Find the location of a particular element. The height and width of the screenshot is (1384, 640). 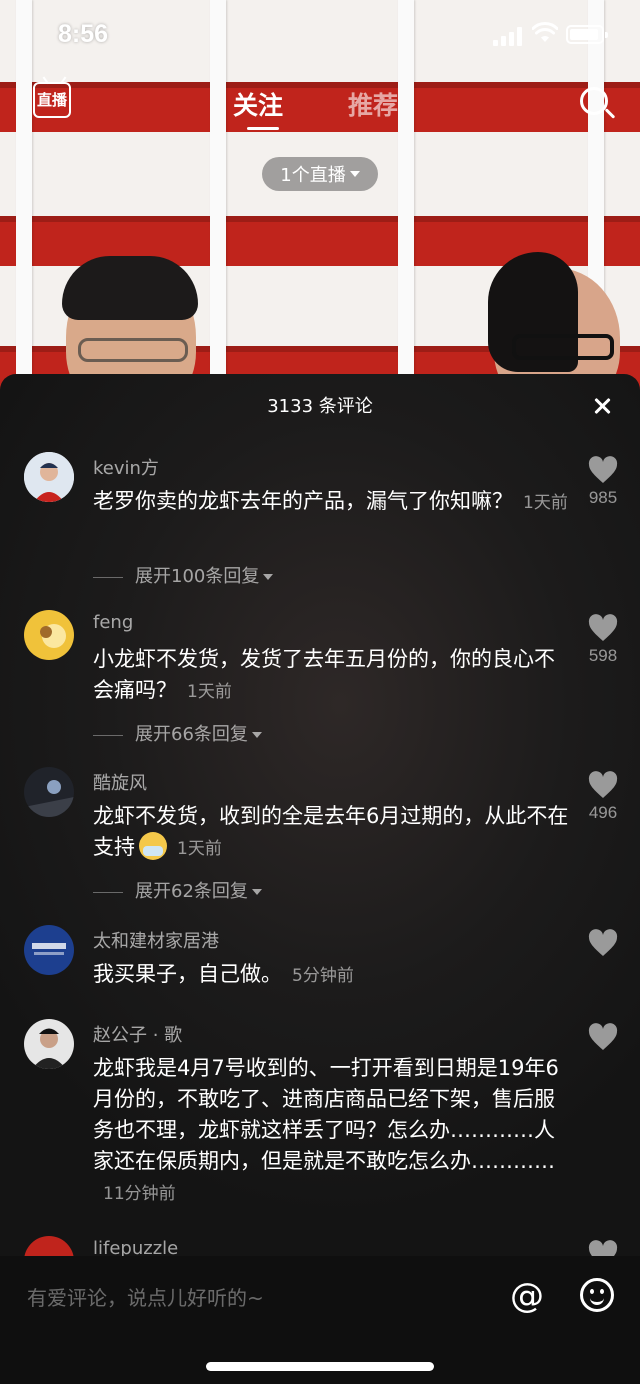

comment-text: 我买果子，自己做。 is located at coordinates (187, 974).